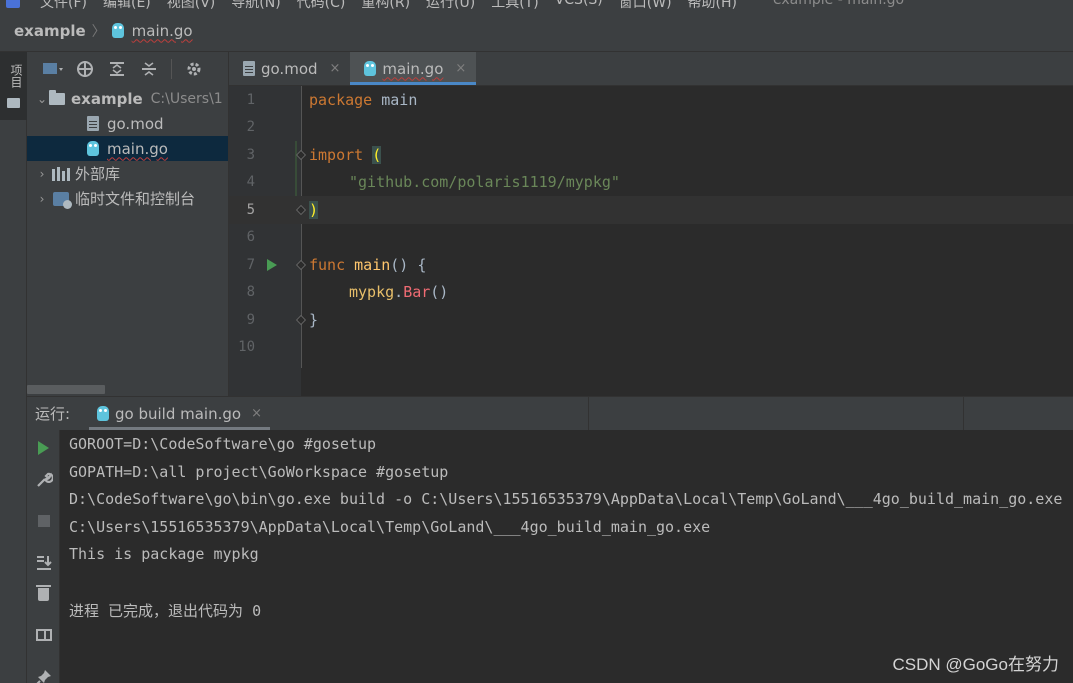 Image resolution: width=1073 pixels, height=683 pixels. What do you see at coordinates (66, 389) in the screenshot?
I see `horizontal-scrollbar` at bounding box center [66, 389].